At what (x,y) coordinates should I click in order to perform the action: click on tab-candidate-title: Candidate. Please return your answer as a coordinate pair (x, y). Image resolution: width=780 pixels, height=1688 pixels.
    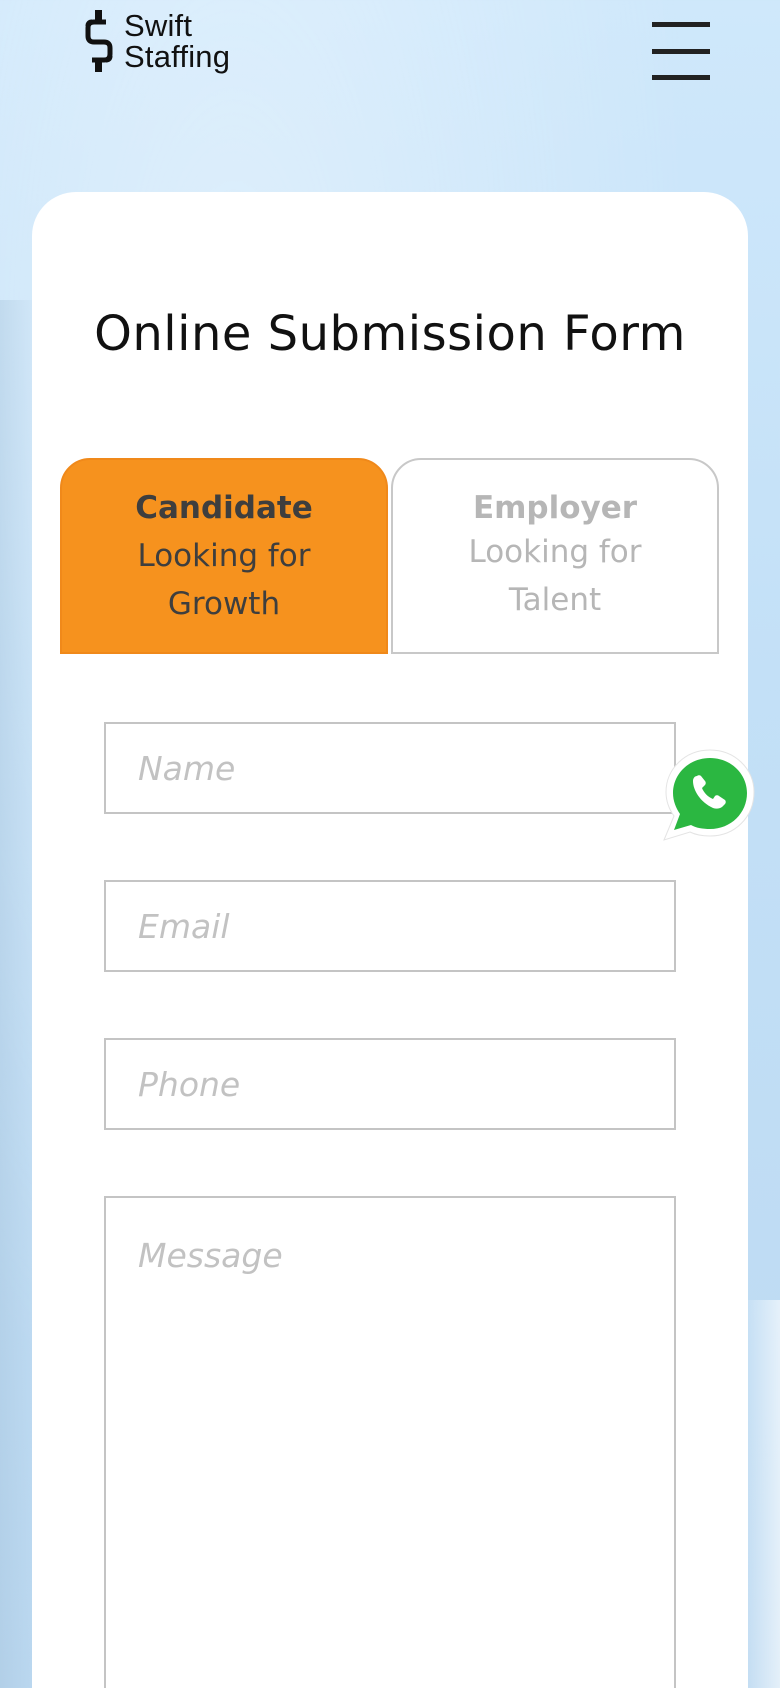
    Looking at the image, I should click on (224, 508).